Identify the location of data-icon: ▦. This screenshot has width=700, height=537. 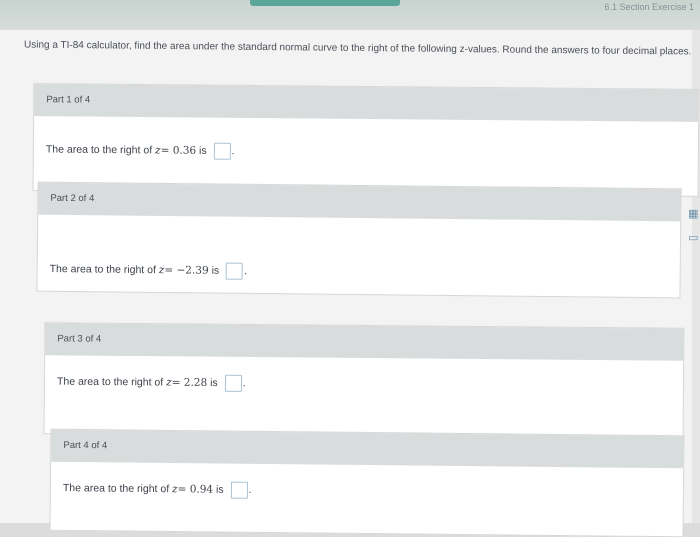
(693, 214).